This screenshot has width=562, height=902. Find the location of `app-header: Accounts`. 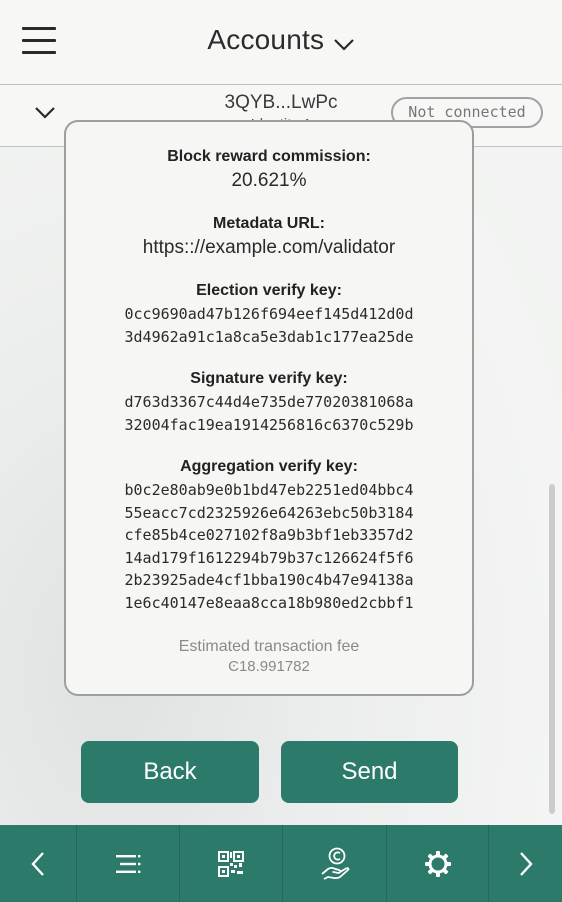

app-header: Accounts is located at coordinates (281, 42).